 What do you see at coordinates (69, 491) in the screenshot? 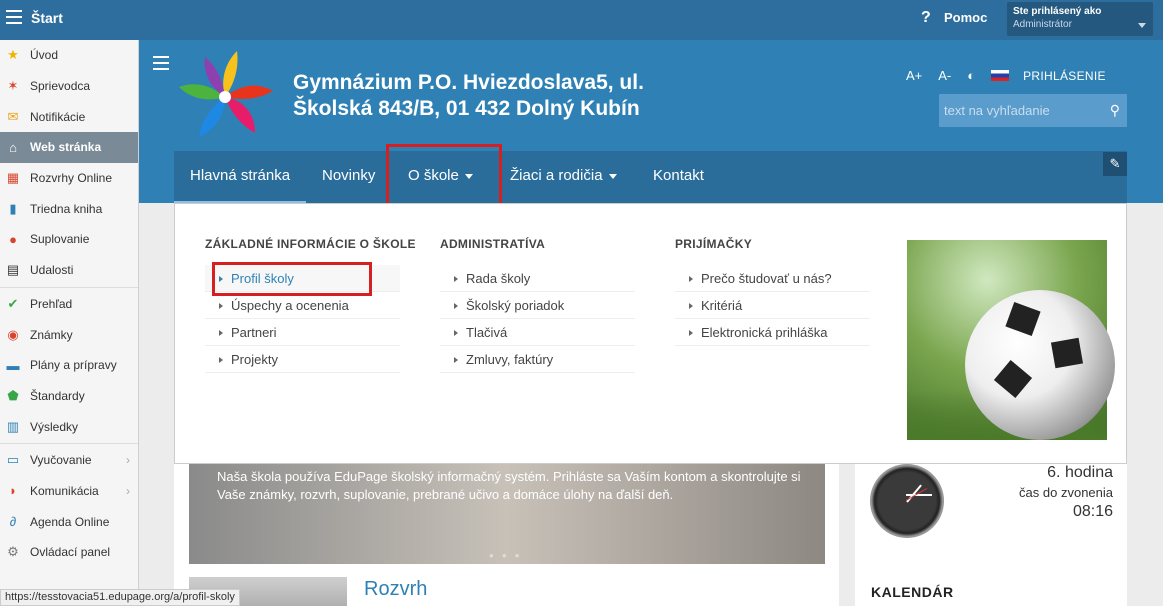
I see `sidebar-item-komunikacia: ◗ Komunikácia ›` at bounding box center [69, 491].